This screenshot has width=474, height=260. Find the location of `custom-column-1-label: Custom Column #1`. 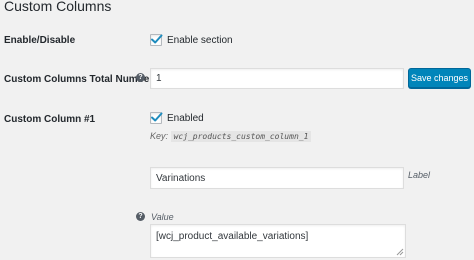

custom-column-1-label: Custom Column #1 is located at coordinates (50, 119).